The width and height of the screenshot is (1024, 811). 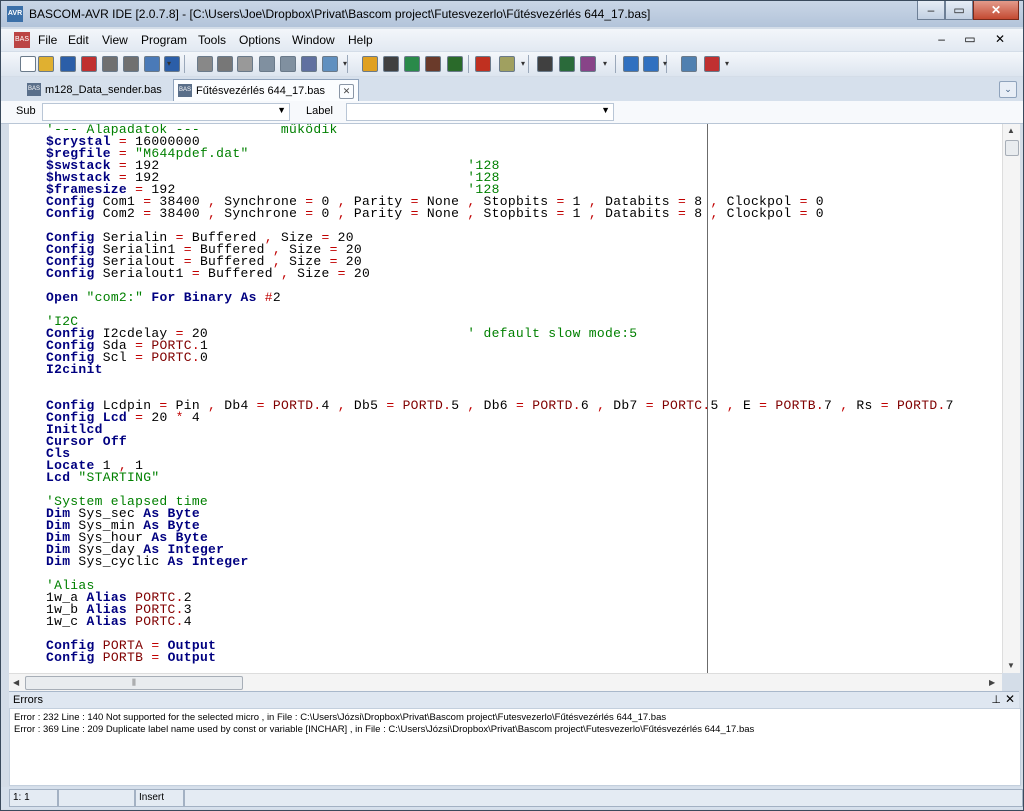 What do you see at coordinates (500, 357) in the screenshot?
I see `code-line: Config Scl = PORTC.0` at bounding box center [500, 357].